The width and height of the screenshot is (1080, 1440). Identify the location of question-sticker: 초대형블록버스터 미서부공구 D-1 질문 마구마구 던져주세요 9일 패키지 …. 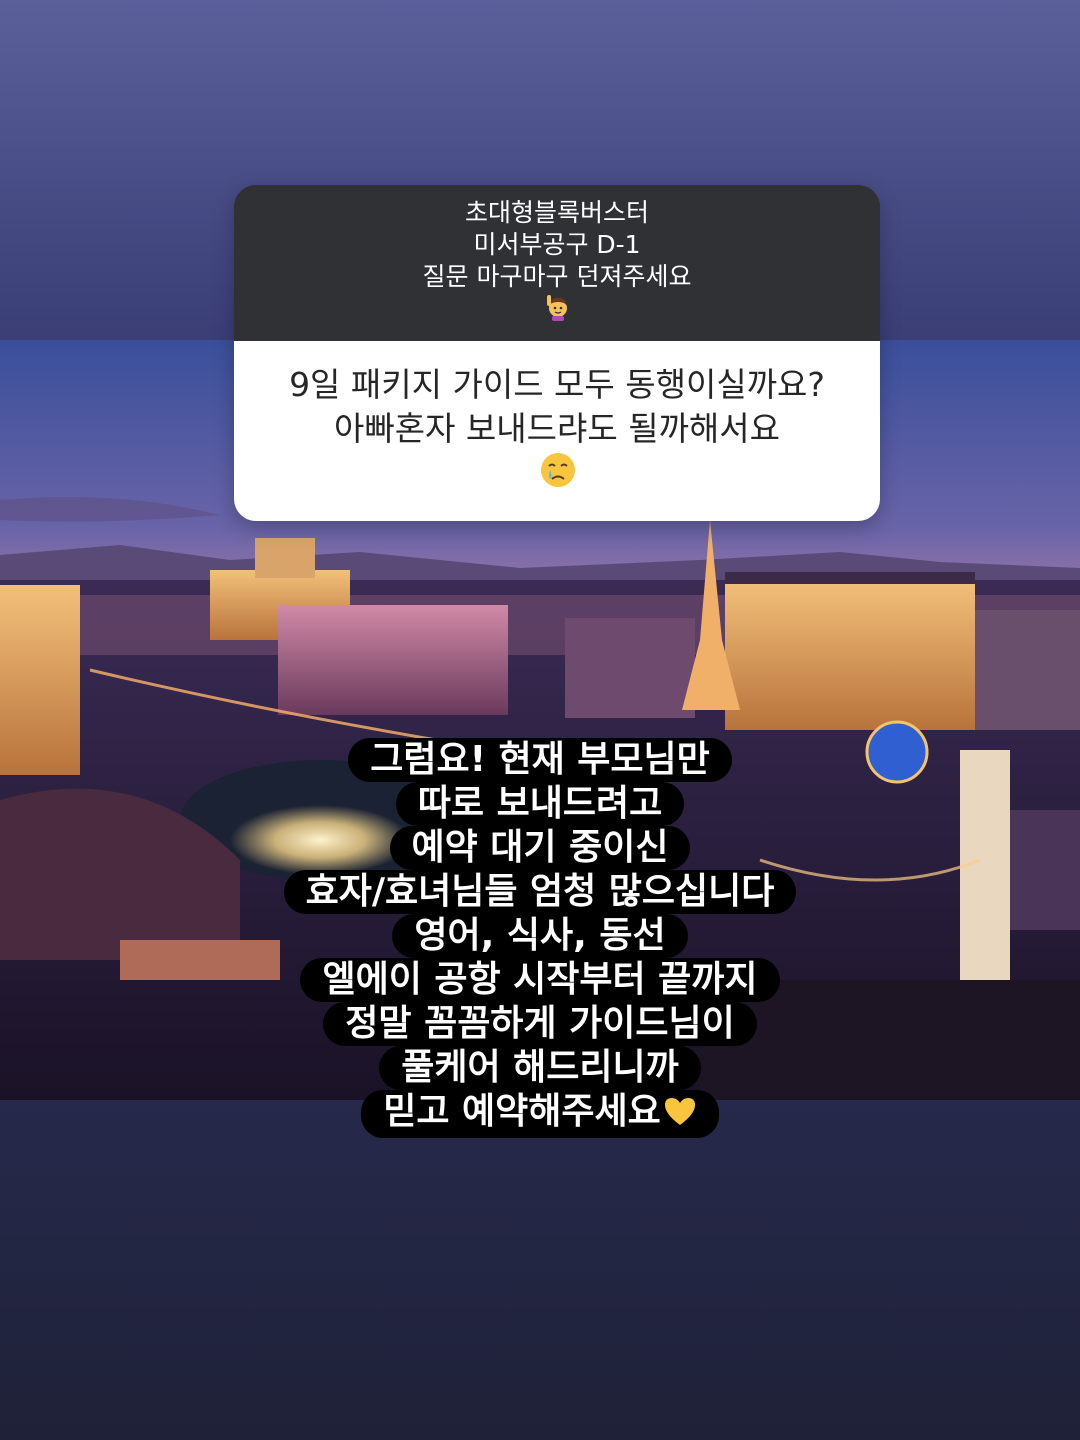
(557, 353).